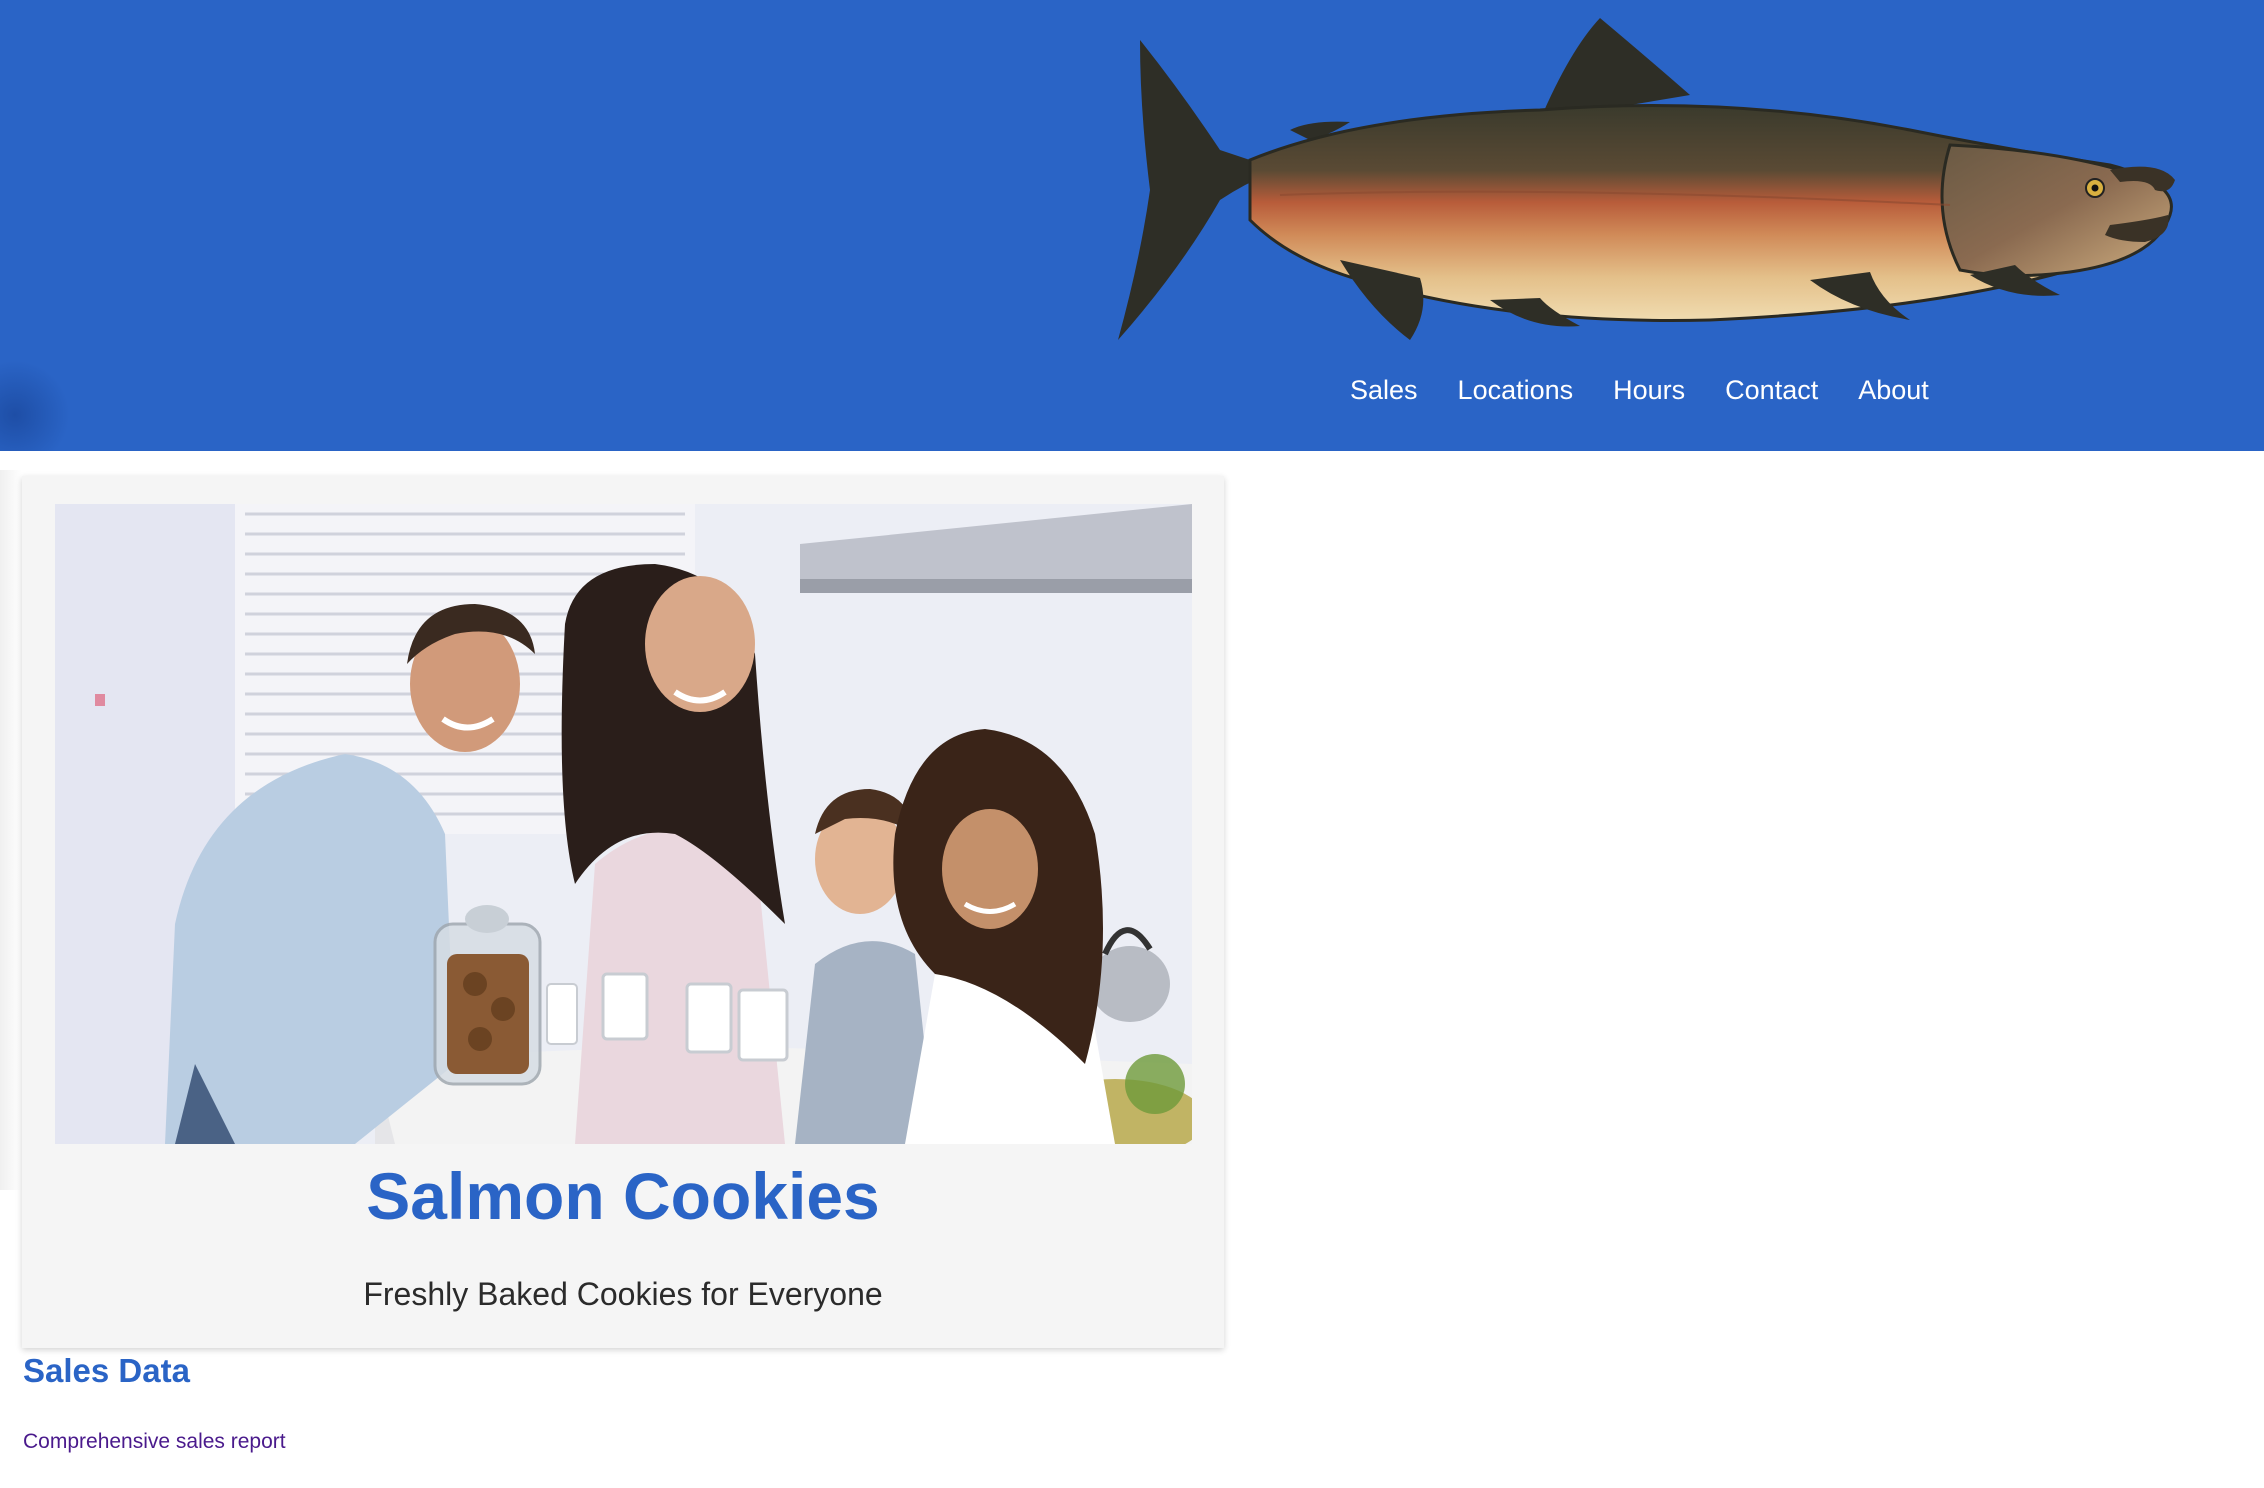  Describe the element at coordinates (106, 1370) in the screenshot. I see `sales-data-heading: Sales Data` at that location.